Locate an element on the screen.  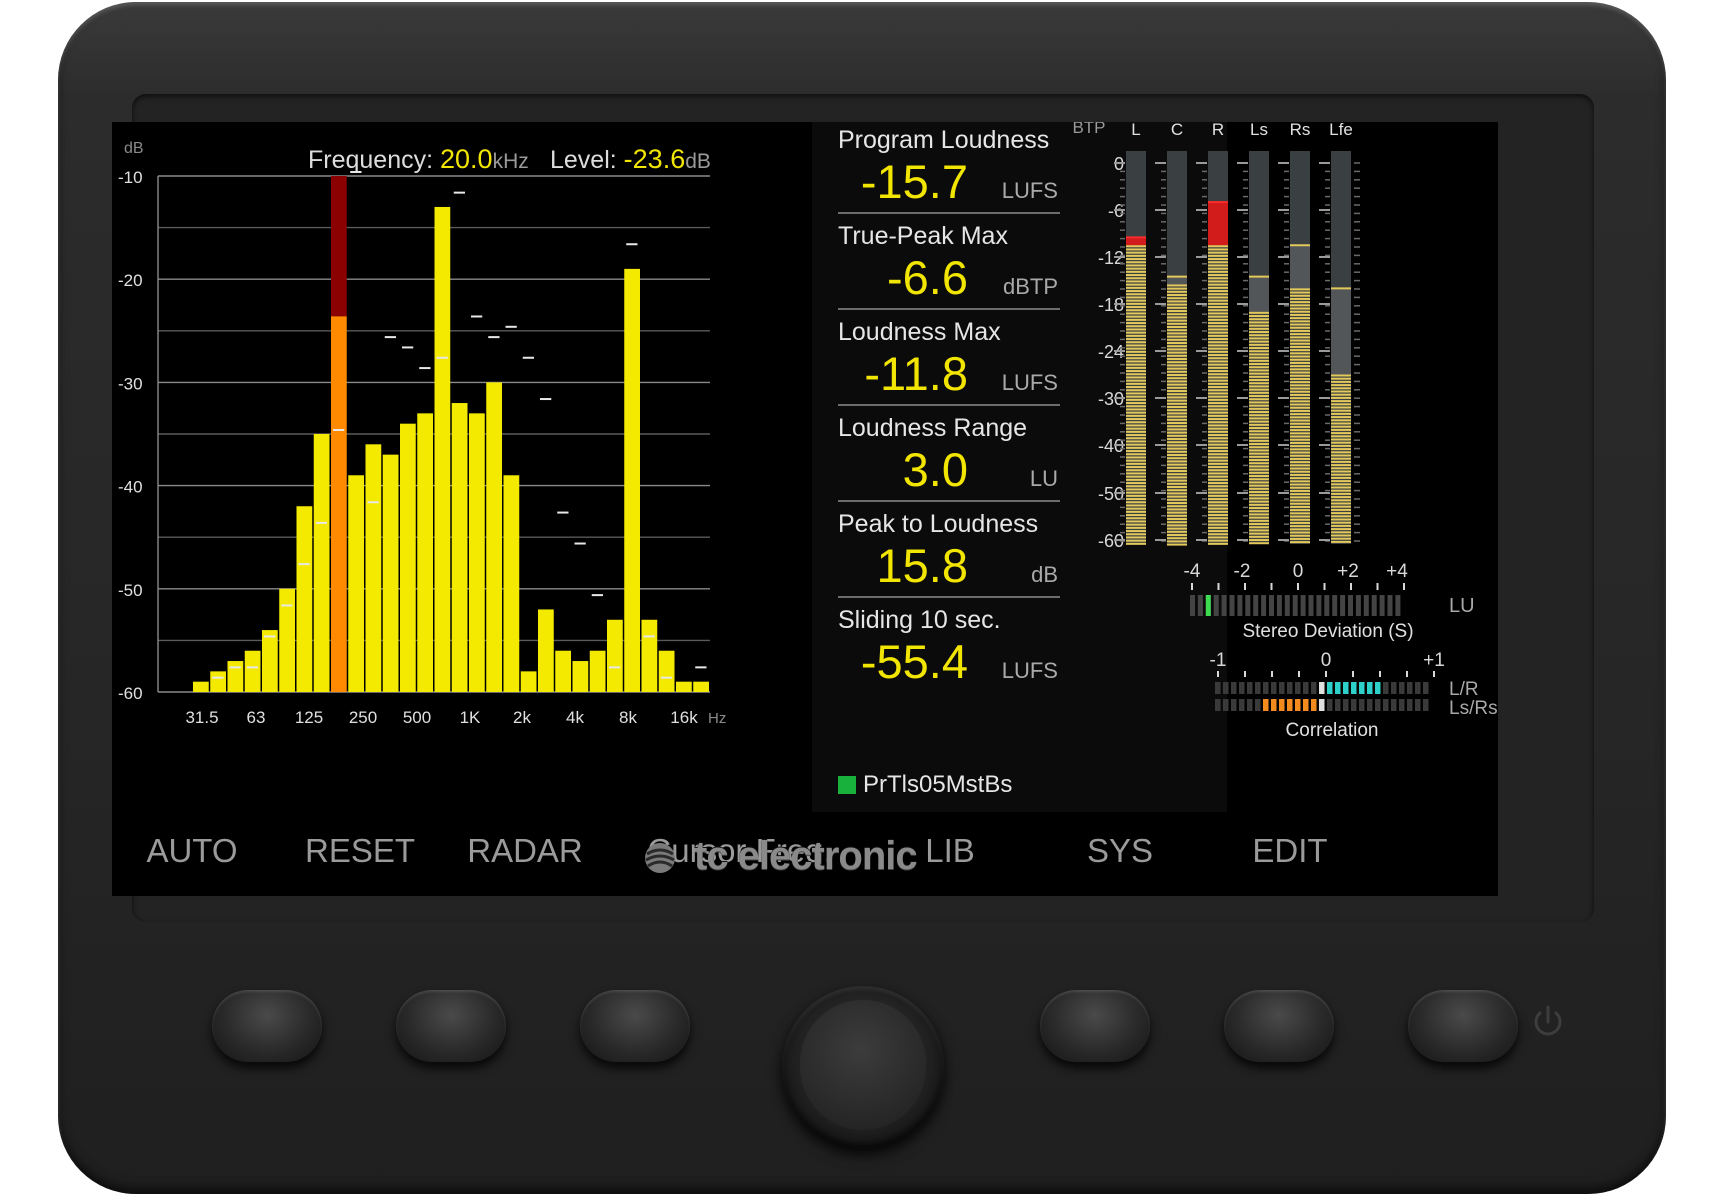
metric-value: -11.8 is located at coordinates (916, 373).